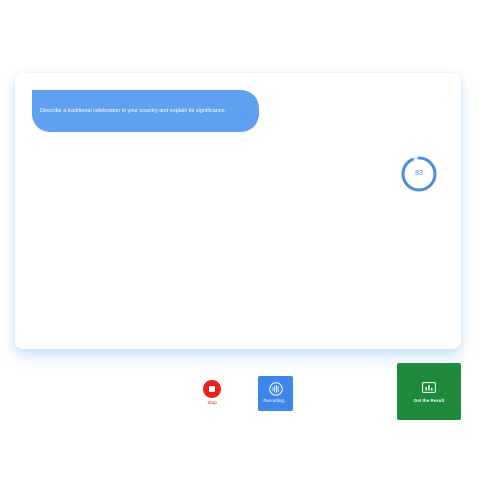  I want to click on get-result-label: Get the Result, so click(429, 400).